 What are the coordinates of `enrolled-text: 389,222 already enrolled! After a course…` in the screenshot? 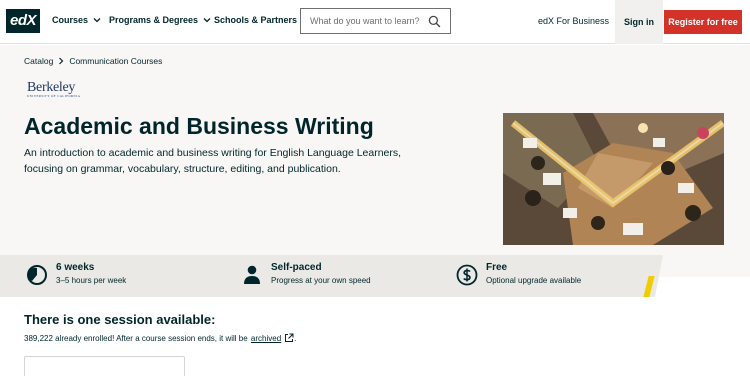 It's located at (136, 338).